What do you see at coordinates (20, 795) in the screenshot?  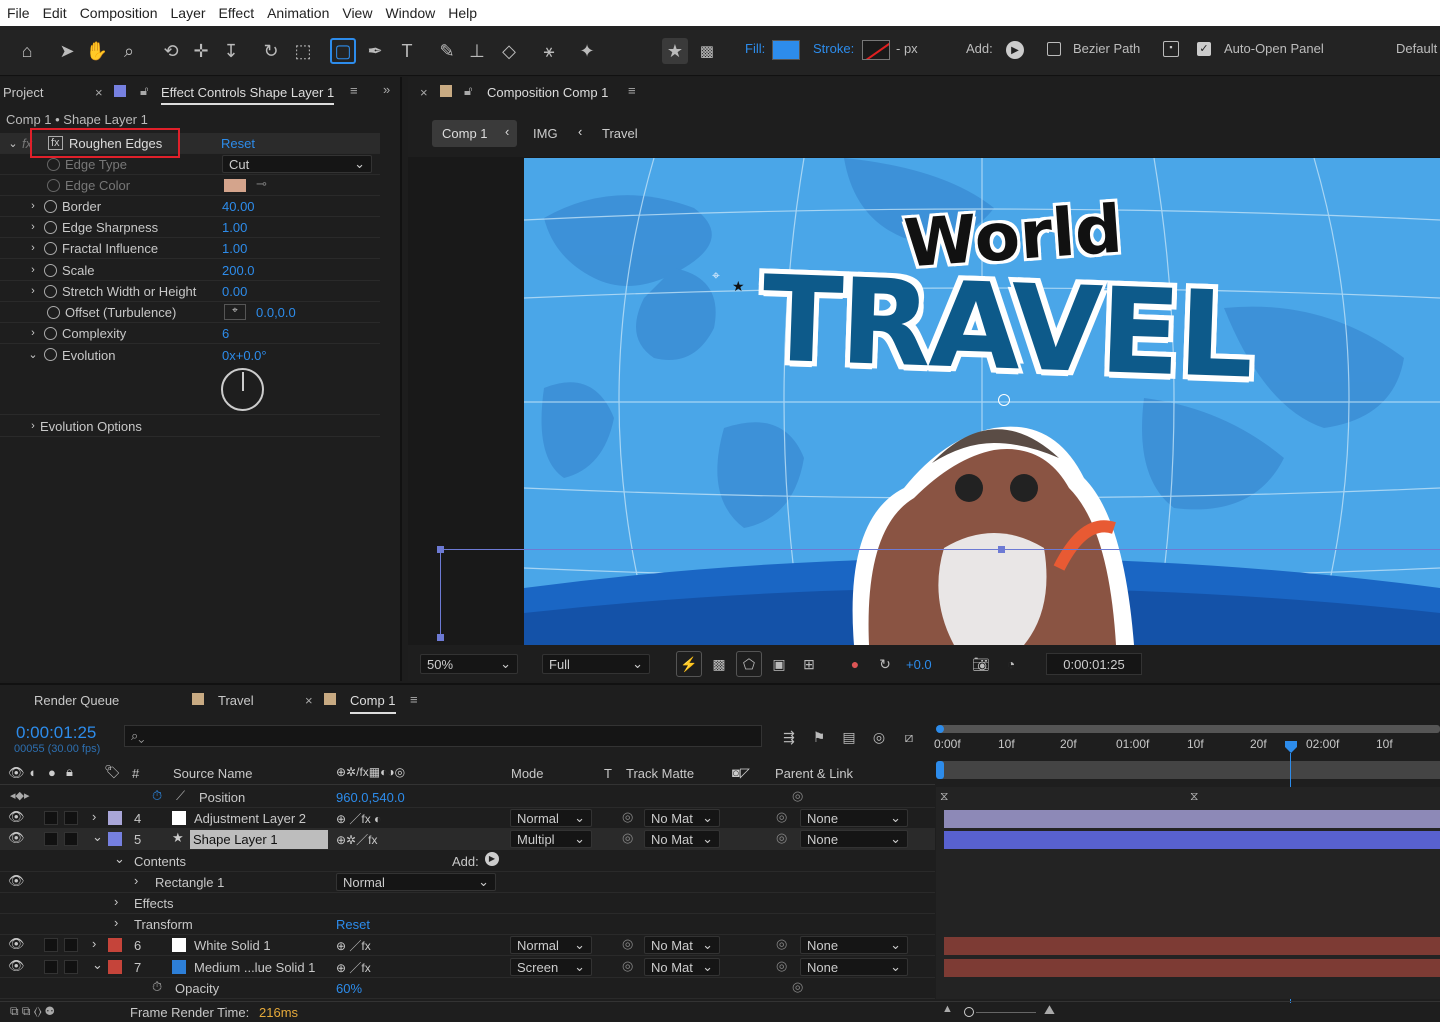 I see `keyframe-nav-icon: ◂◆▸` at bounding box center [20, 795].